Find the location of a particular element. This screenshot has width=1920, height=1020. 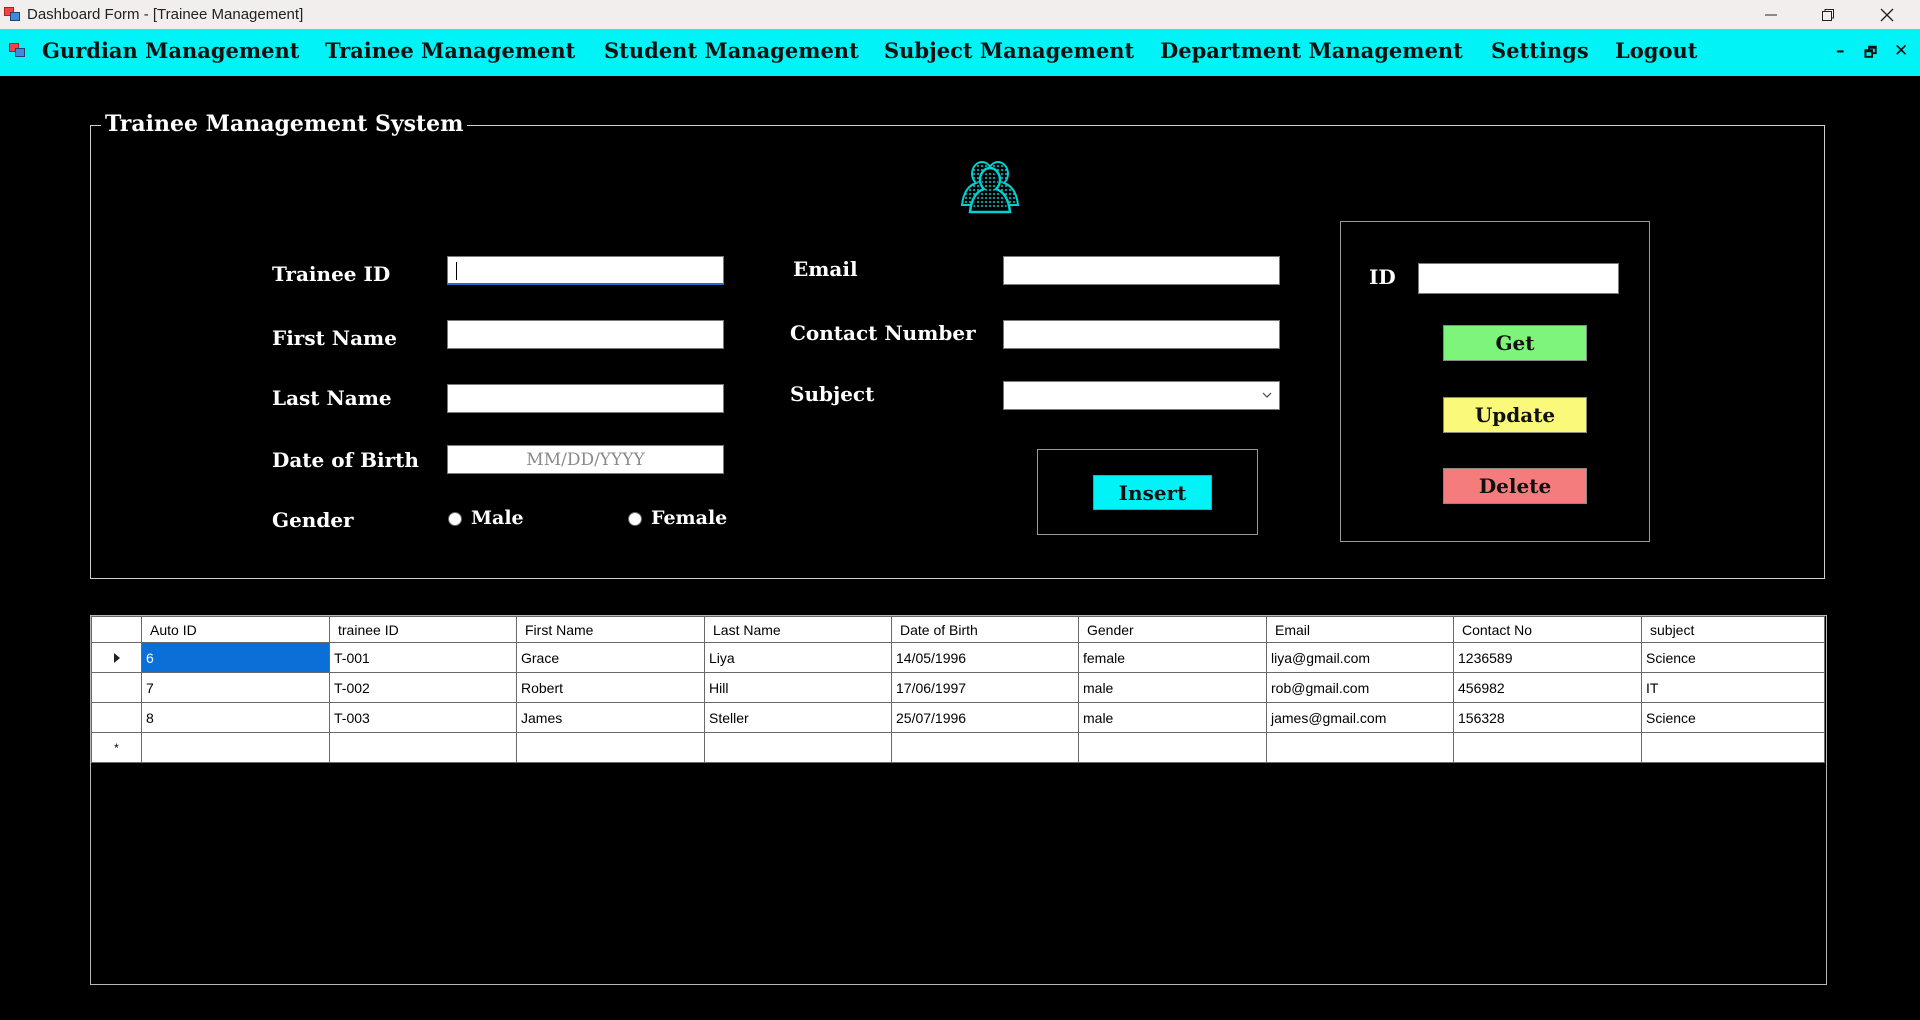

menu-student-management: Student Management is located at coordinates (731, 50).